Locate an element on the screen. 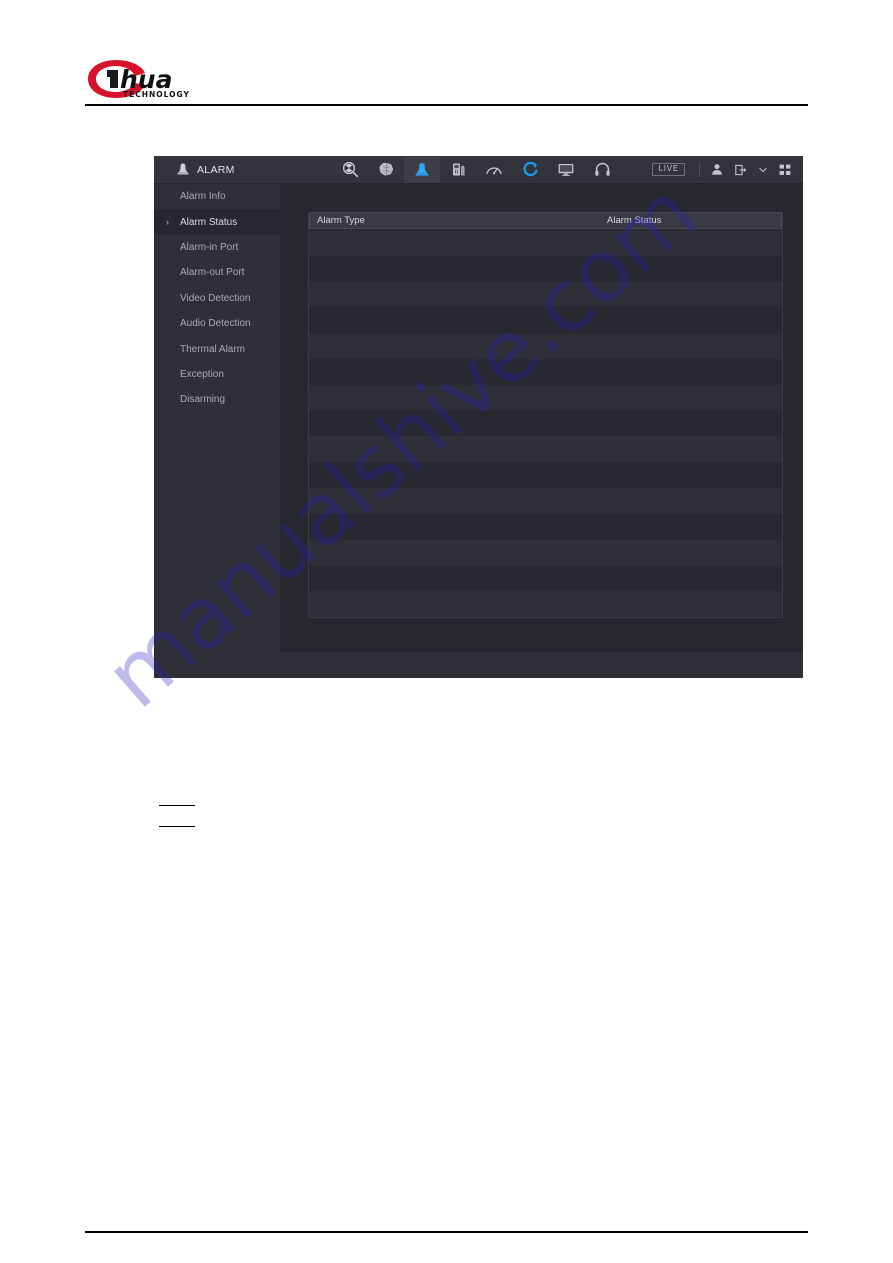 The width and height of the screenshot is (893, 1263). user-account-icon is located at coordinates (717, 169).